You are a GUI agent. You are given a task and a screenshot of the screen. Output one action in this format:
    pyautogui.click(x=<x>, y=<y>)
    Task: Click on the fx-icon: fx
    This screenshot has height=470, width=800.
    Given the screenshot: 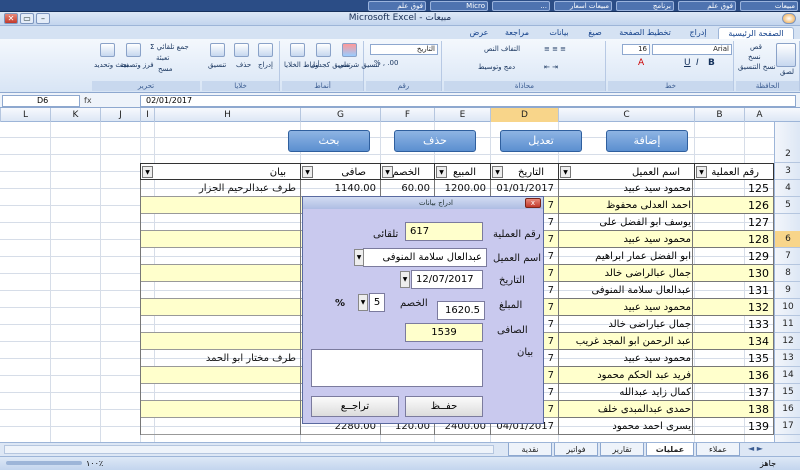 What is the action you would take?
    pyautogui.click(x=110, y=101)
    